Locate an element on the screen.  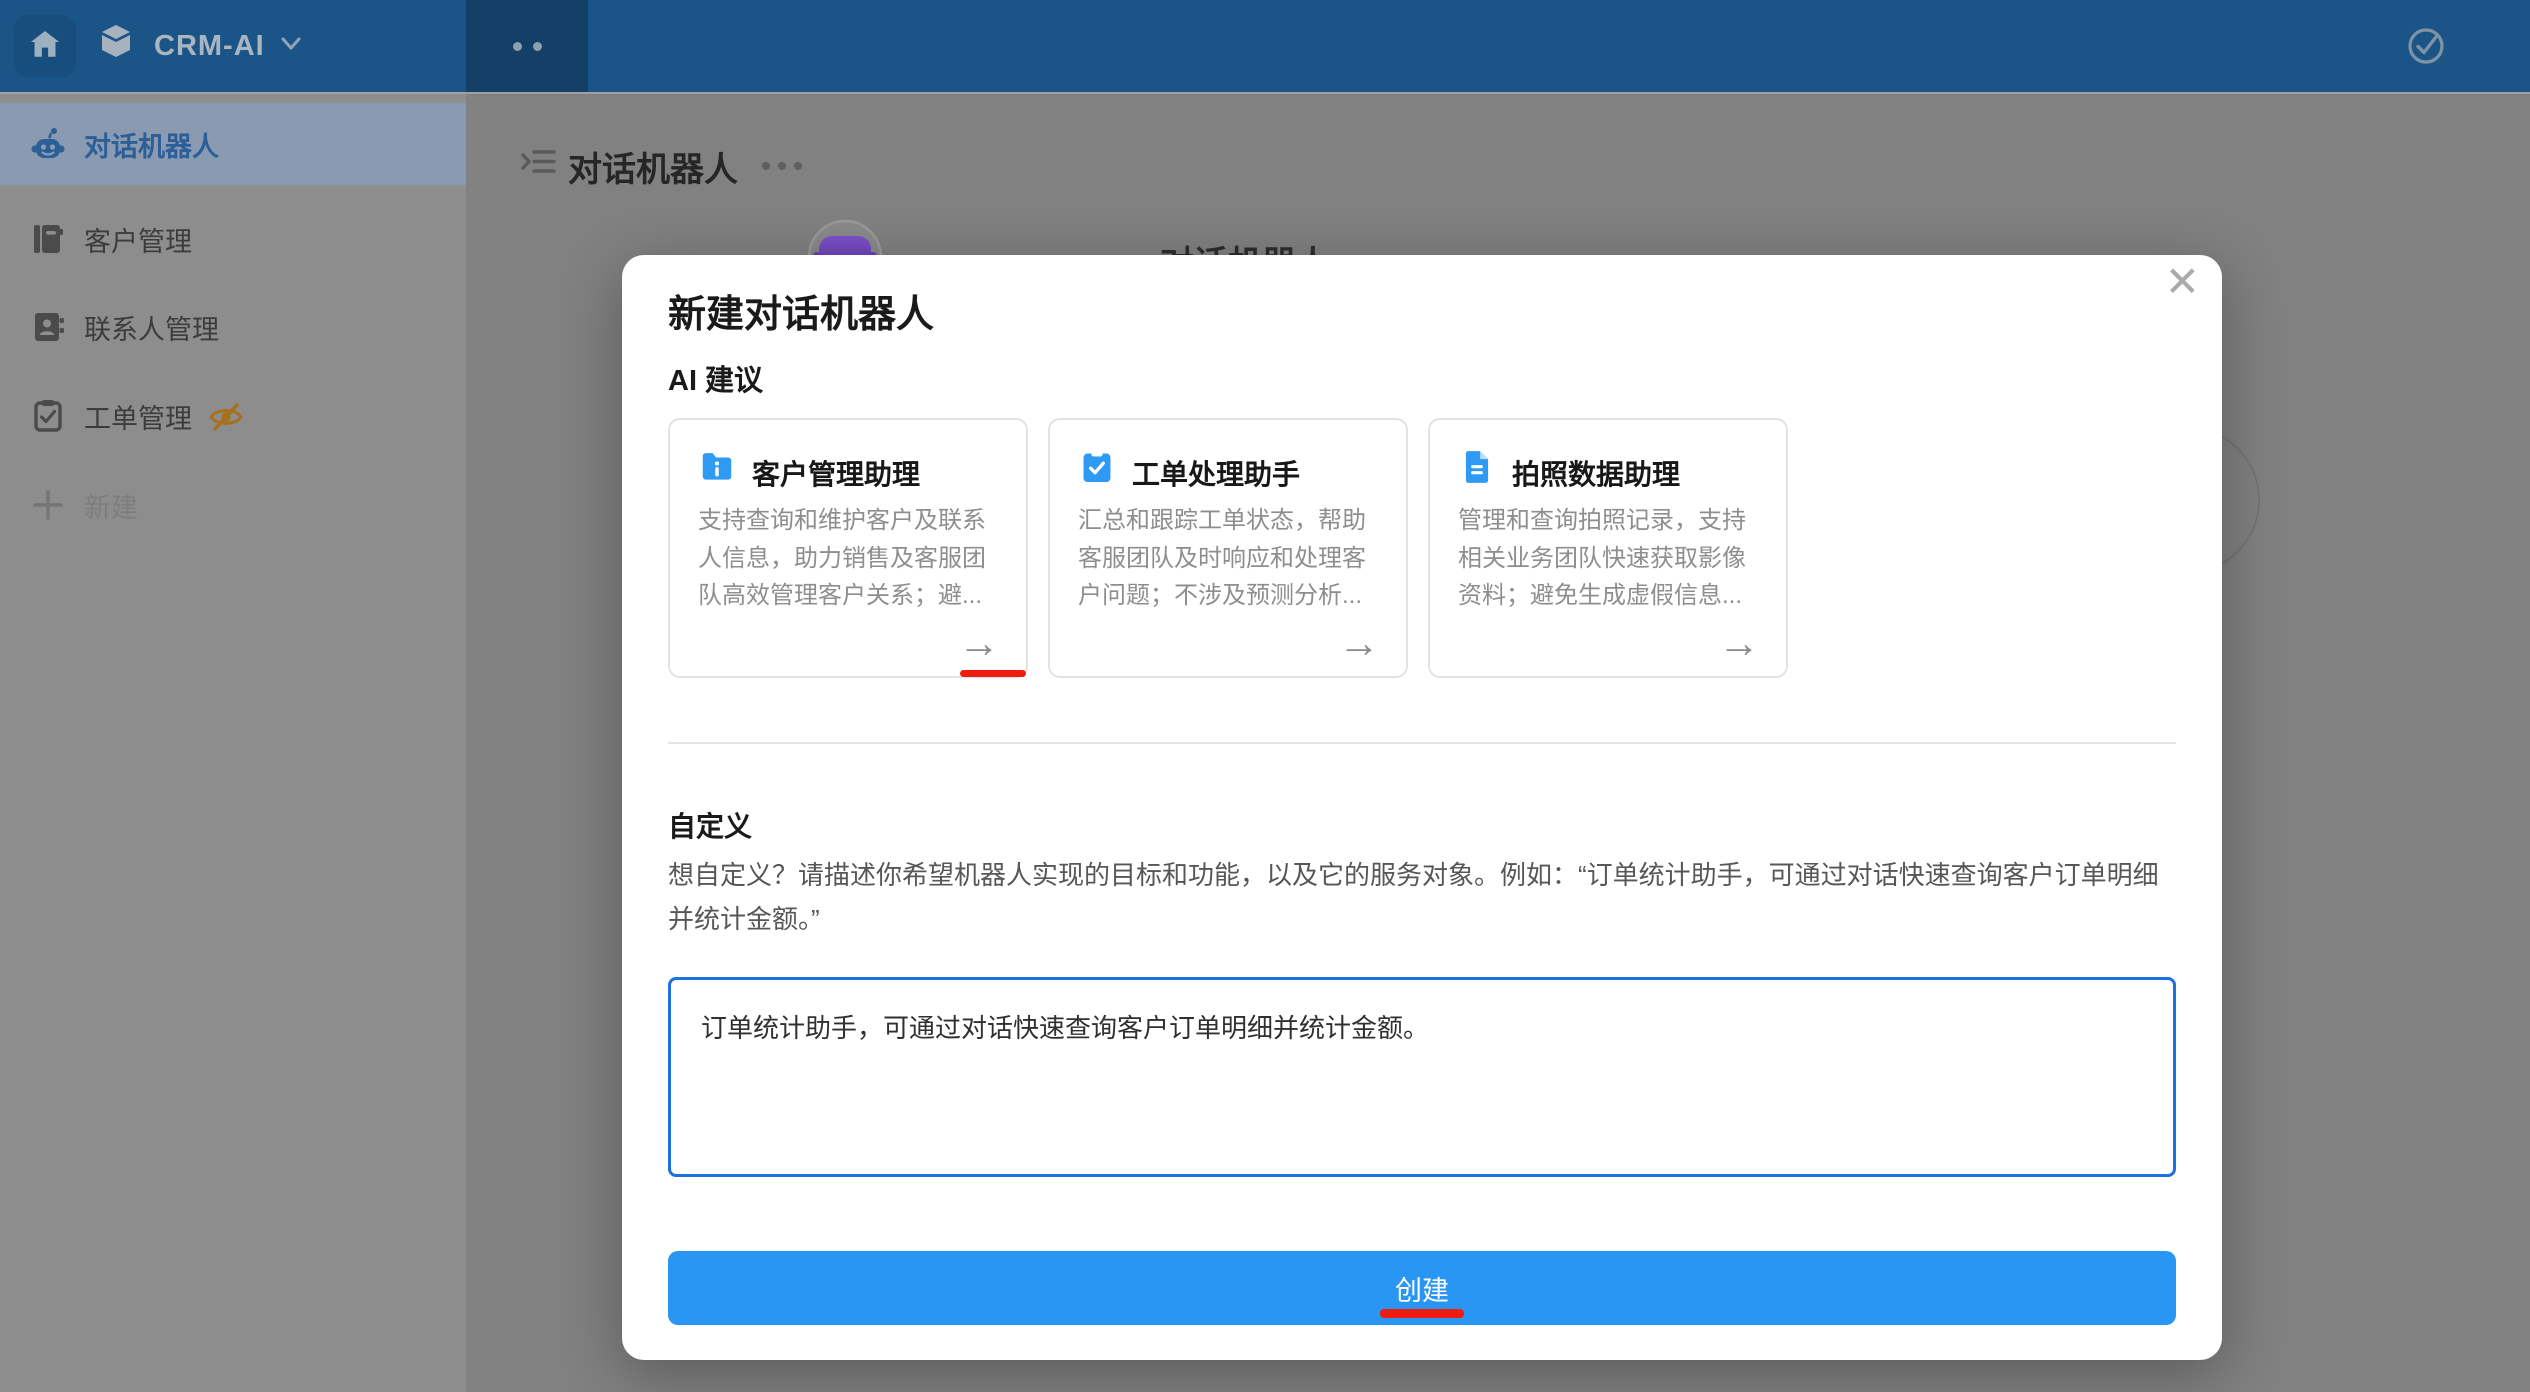
close-icon: ✕ is located at coordinates (2182, 282).